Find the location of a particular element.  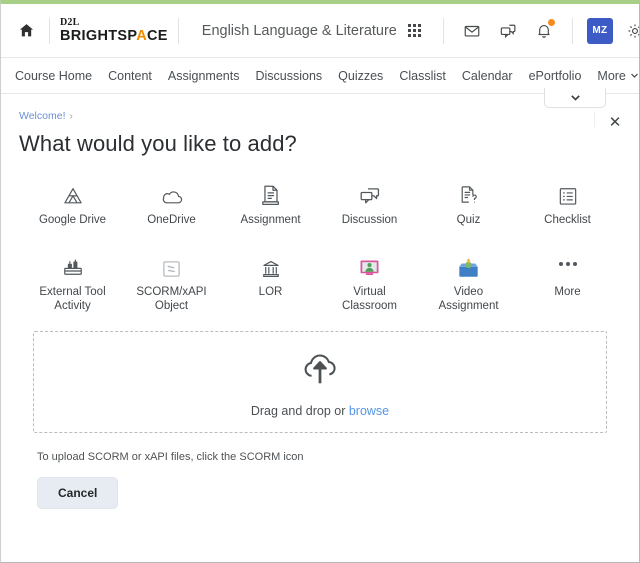

dropzone-text: Drag and drop or browse is located at coordinates (320, 411).